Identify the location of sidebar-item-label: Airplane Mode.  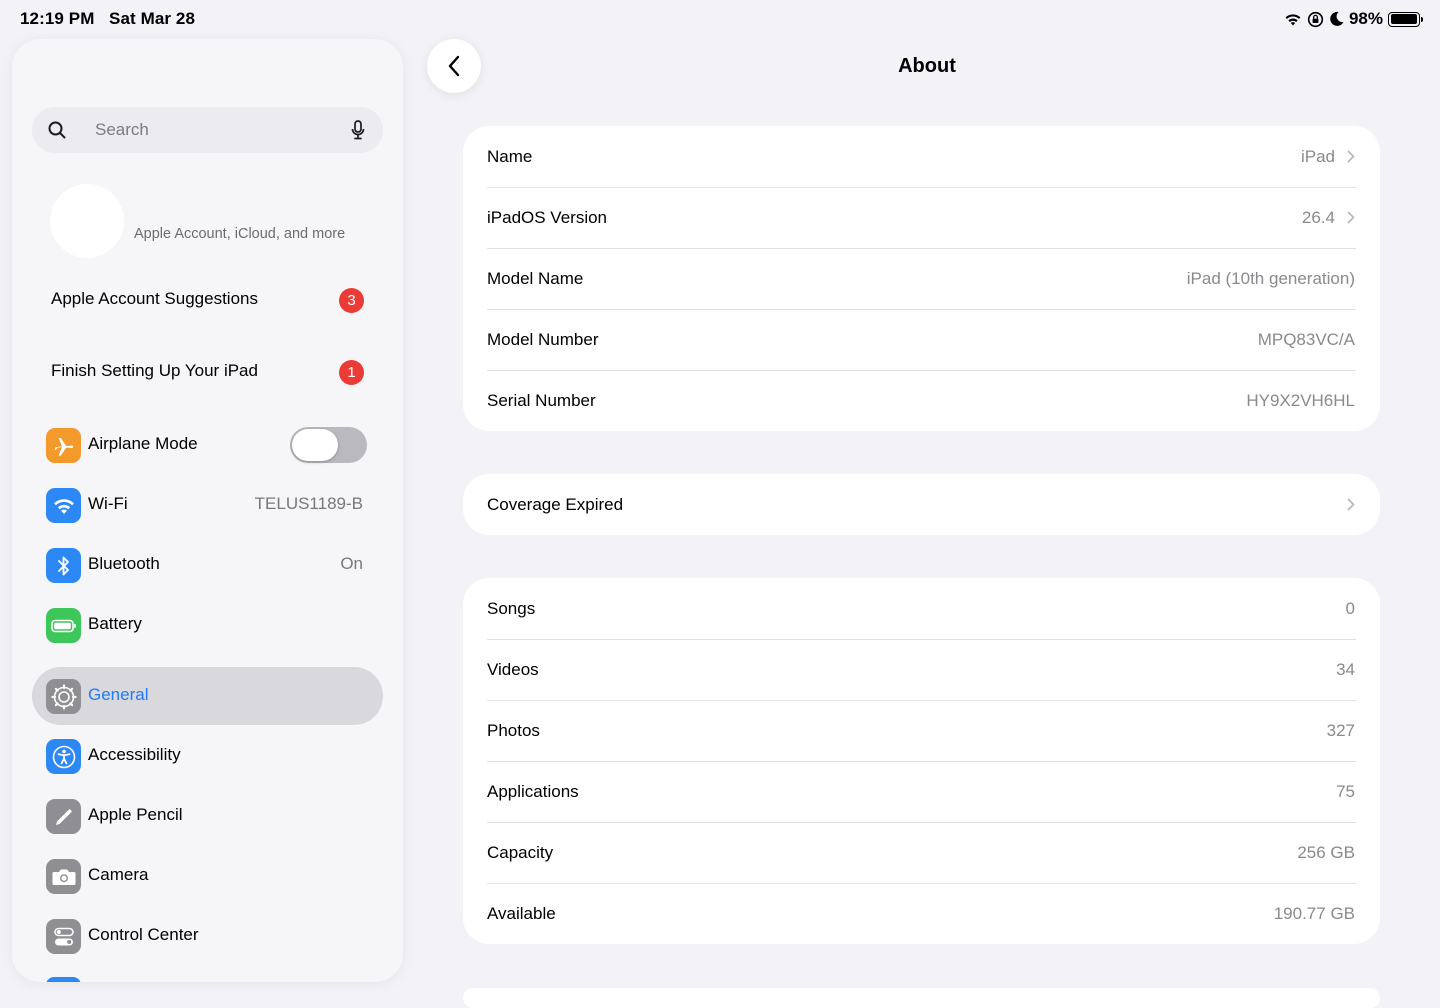
(143, 443).